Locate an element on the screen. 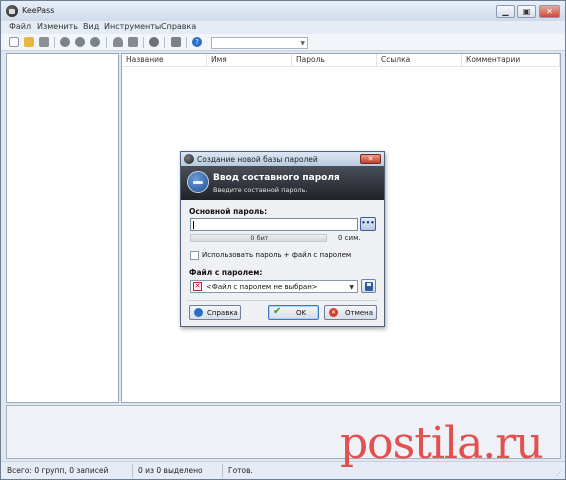  quick-search-combo: ▼ is located at coordinates (259, 43).